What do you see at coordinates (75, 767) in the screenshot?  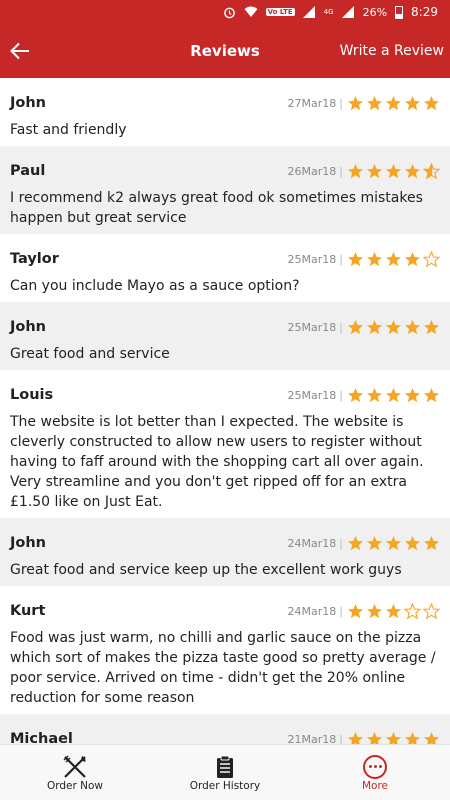 I see `fork-knife-icon` at bounding box center [75, 767].